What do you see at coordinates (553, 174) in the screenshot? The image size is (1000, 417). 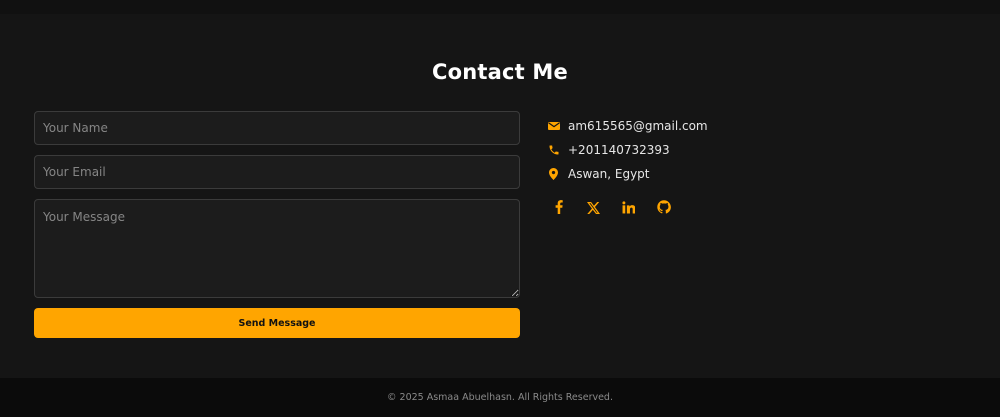 I see `map-pin-icon` at bounding box center [553, 174].